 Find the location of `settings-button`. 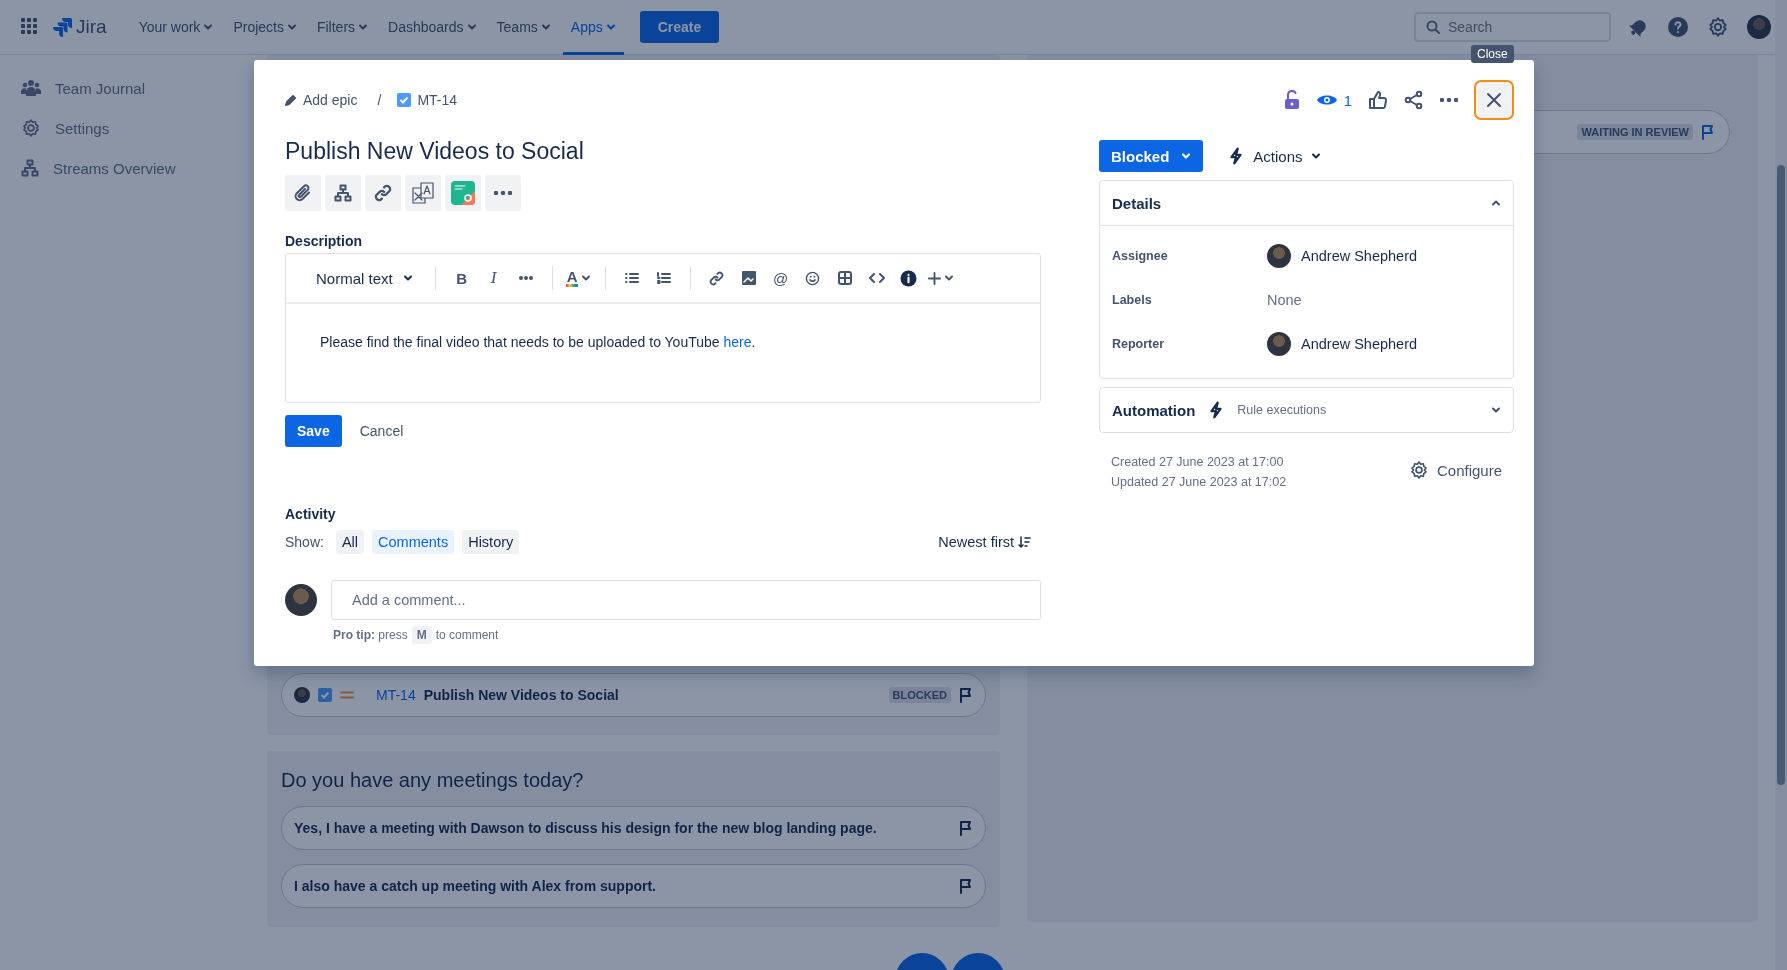

settings-button is located at coordinates (1718, 27).